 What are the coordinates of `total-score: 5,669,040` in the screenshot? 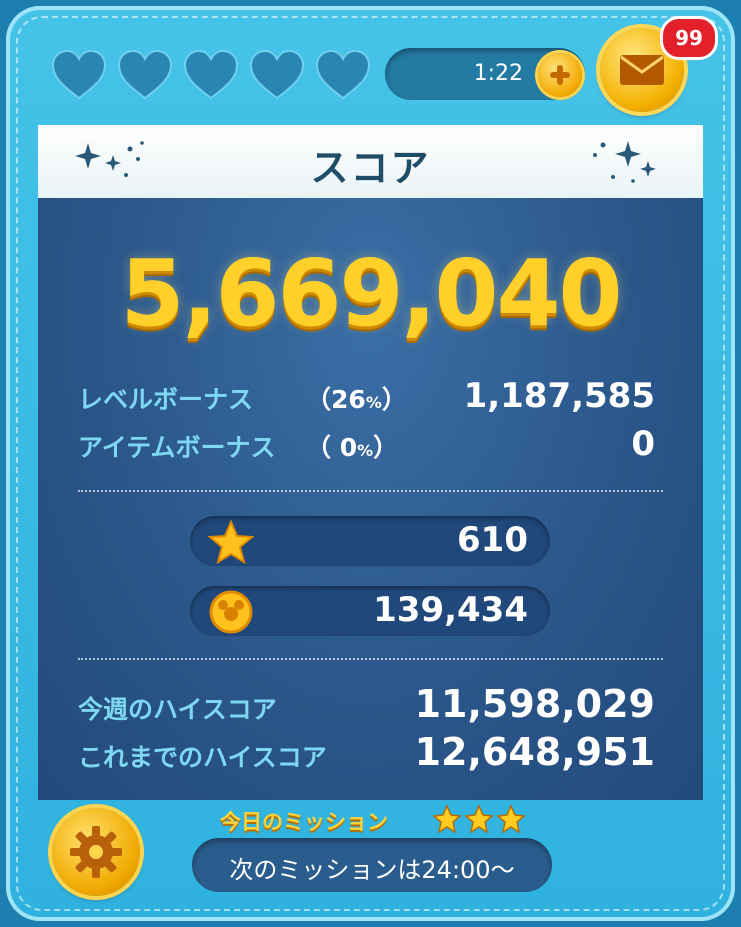 It's located at (371, 293).